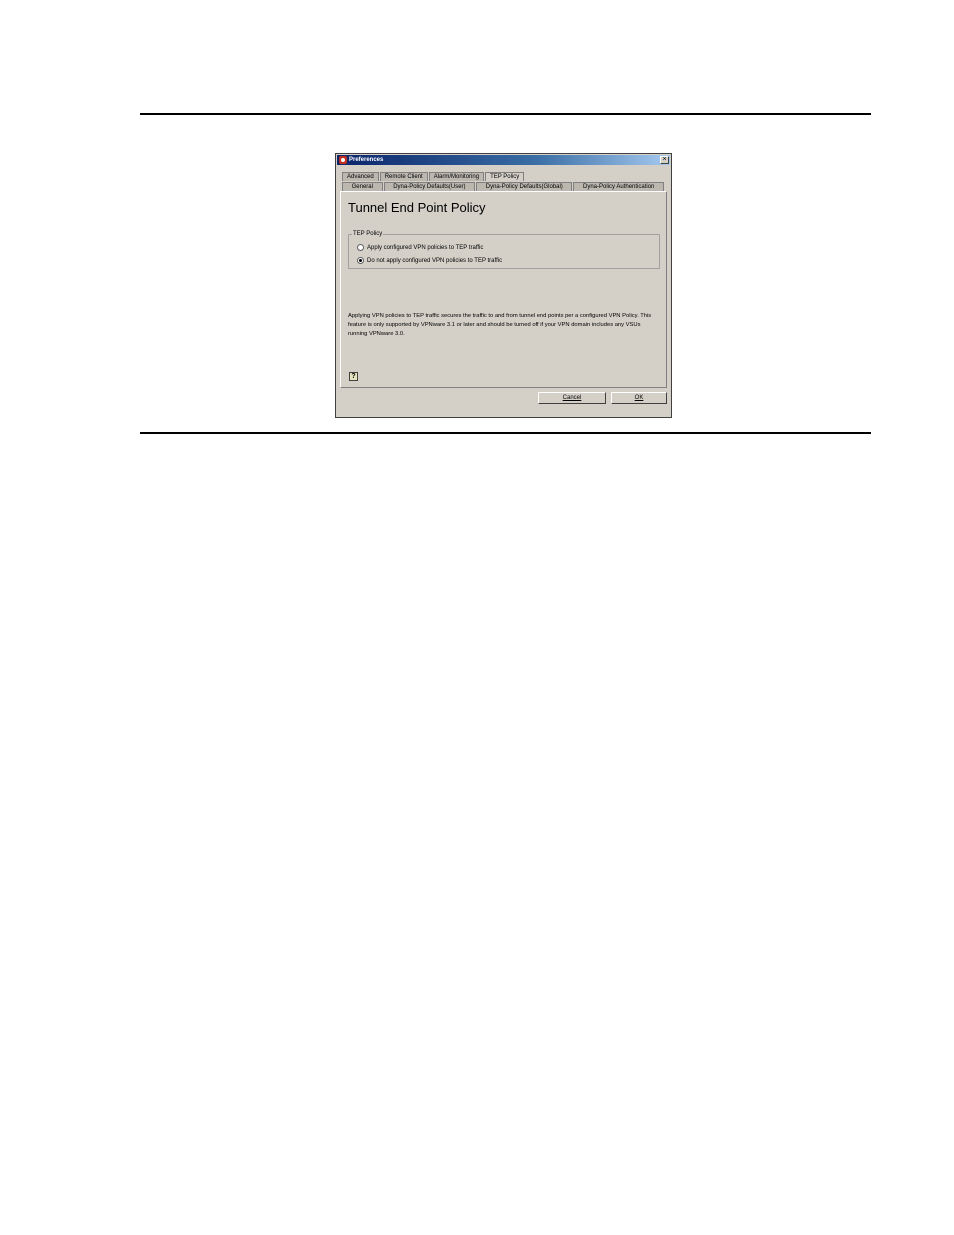  What do you see at coordinates (360, 176) in the screenshot?
I see `tab-advanced: Advanced` at bounding box center [360, 176].